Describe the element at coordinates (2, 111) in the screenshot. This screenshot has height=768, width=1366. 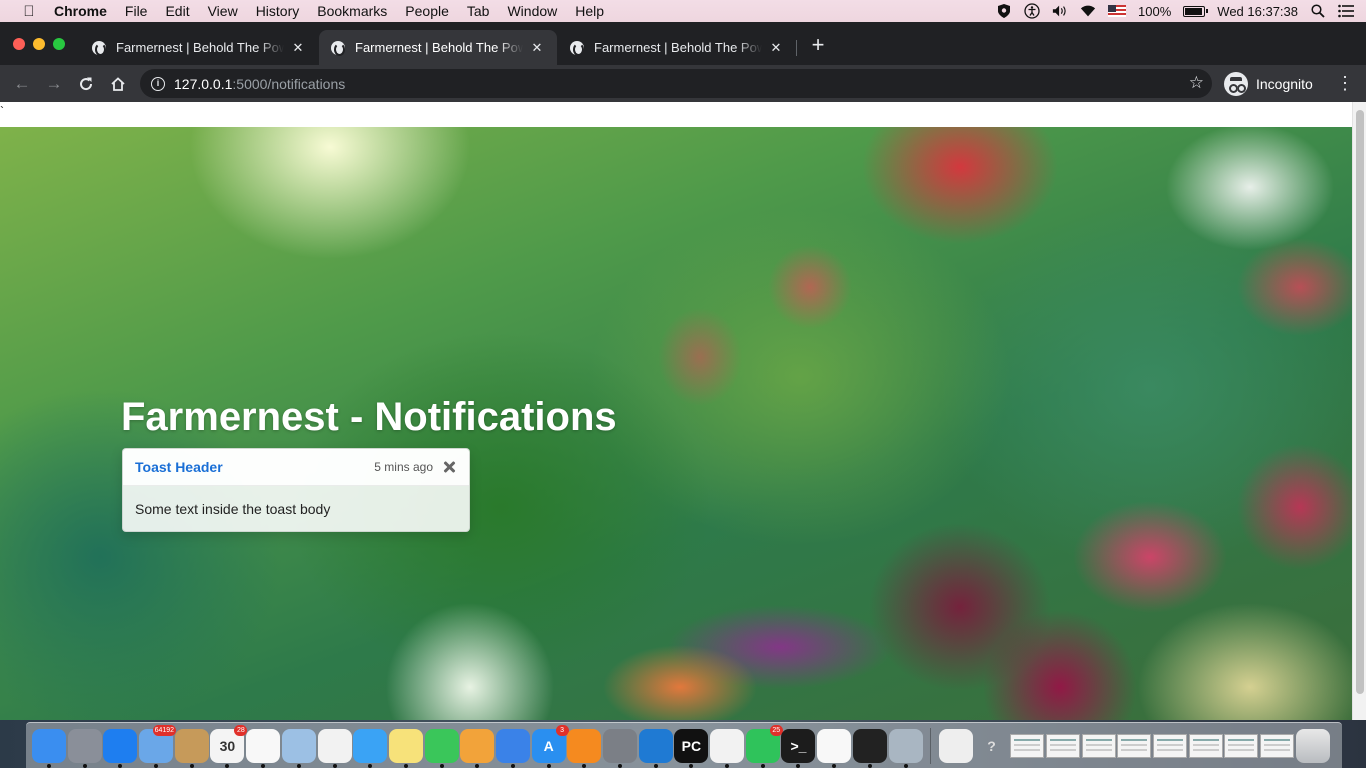
I see `stray-character: `` at that location.